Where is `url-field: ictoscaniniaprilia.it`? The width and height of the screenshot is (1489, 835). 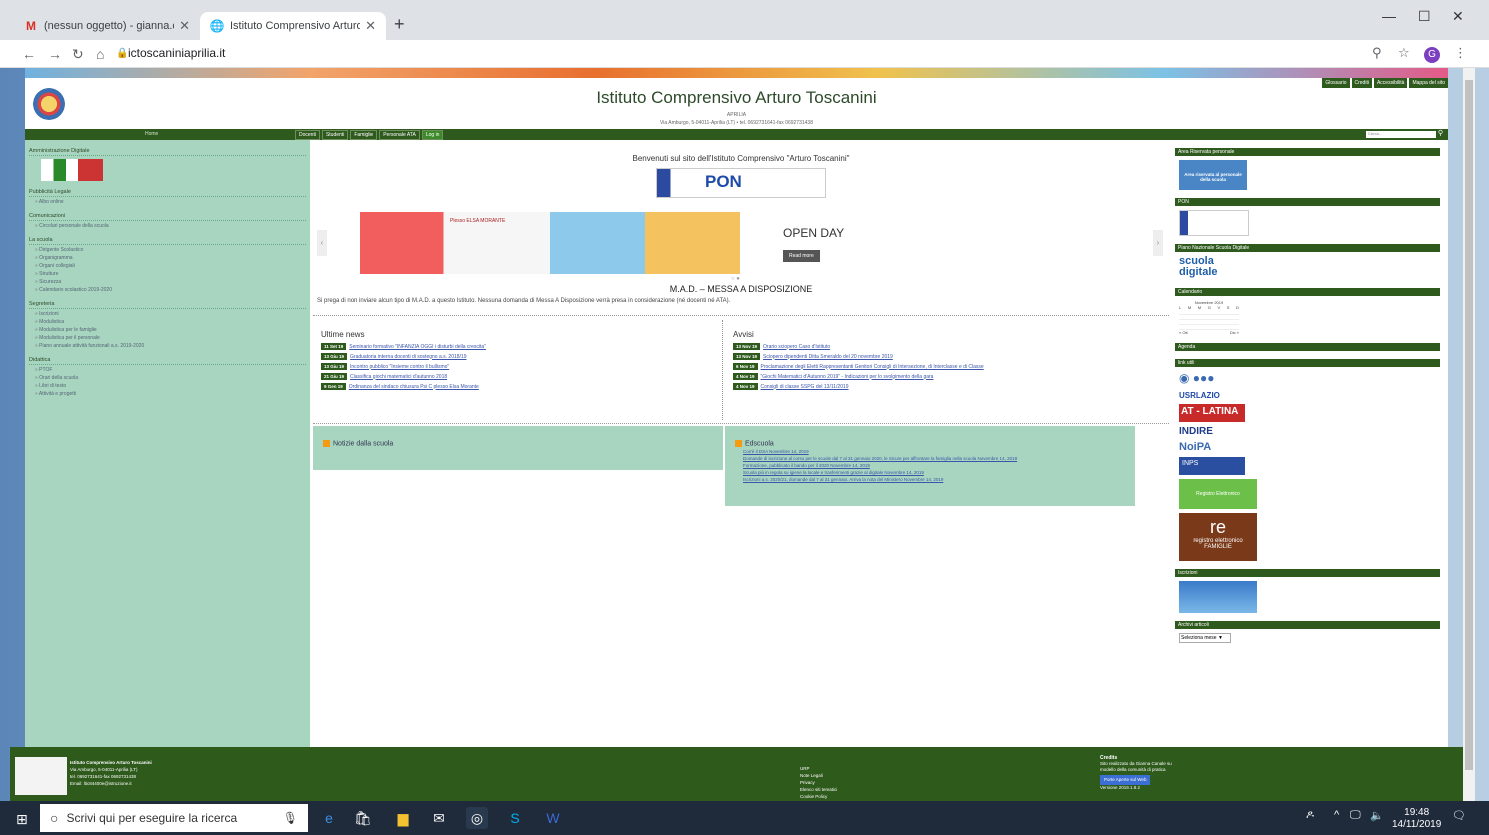
url-field: ictoscaniniaprilia.it is located at coordinates (176, 53).